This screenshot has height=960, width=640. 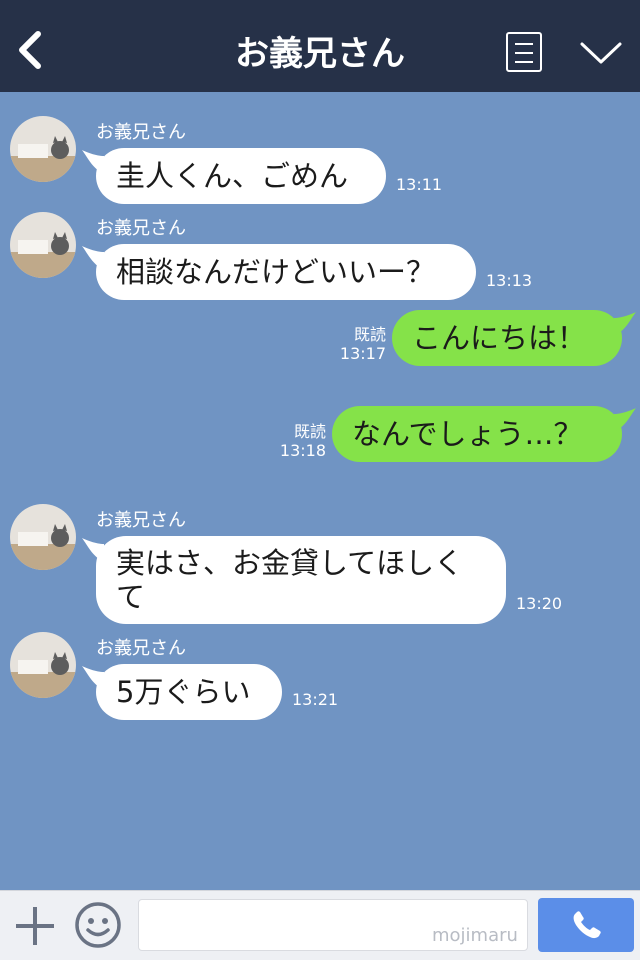 What do you see at coordinates (419, 184) in the screenshot?
I see `message-time: 13:11` at bounding box center [419, 184].